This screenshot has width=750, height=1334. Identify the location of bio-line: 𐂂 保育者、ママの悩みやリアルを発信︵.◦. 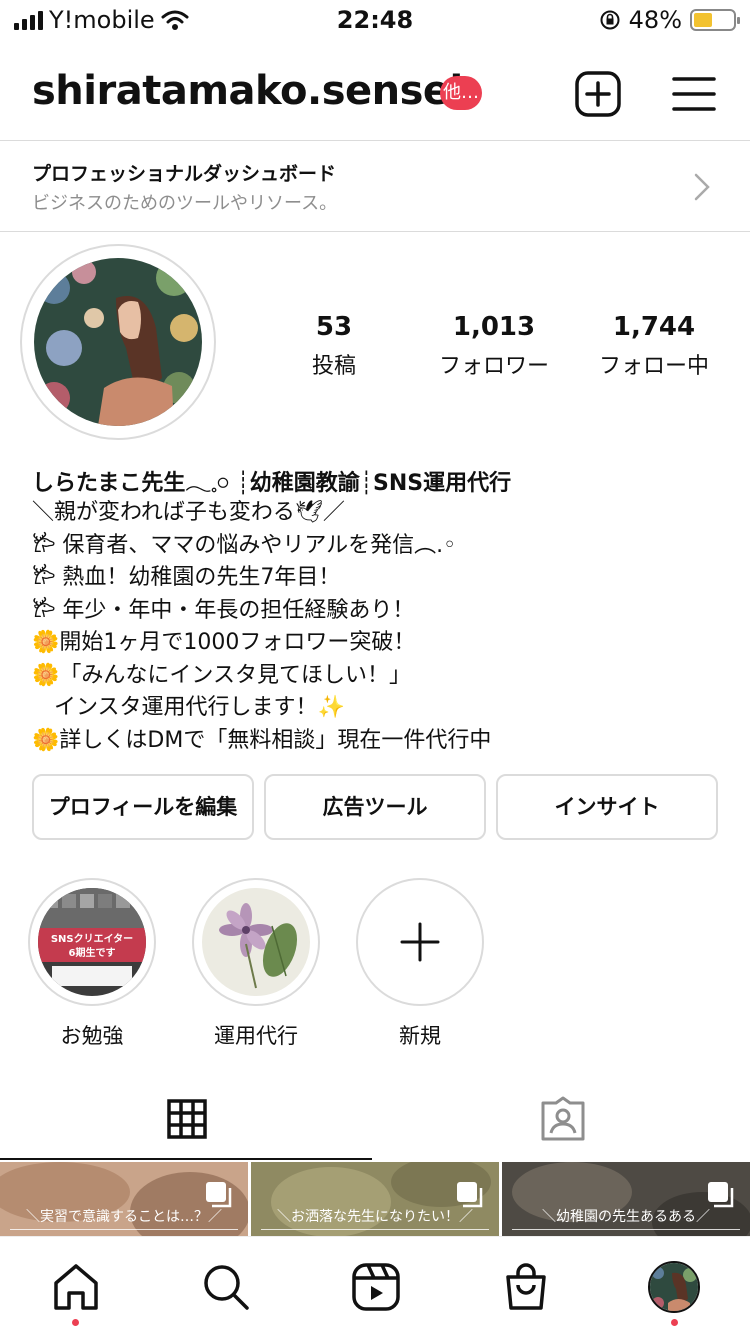
(244, 545).